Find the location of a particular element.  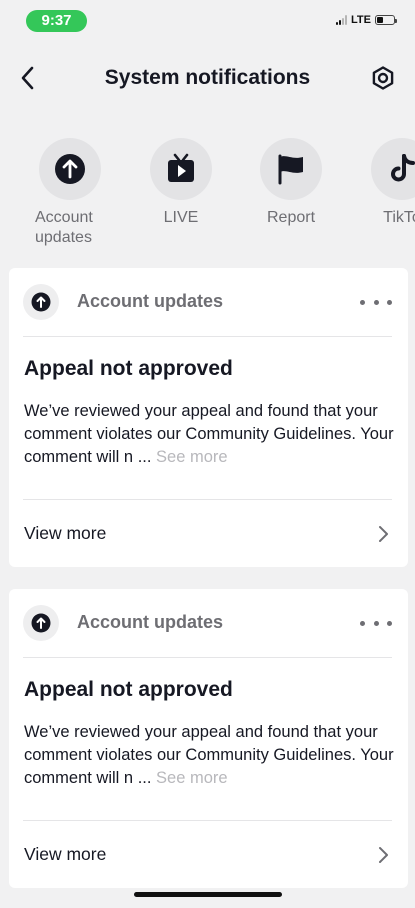

category-row: Account updates LIVE Report TikT is located at coordinates (207, 194).